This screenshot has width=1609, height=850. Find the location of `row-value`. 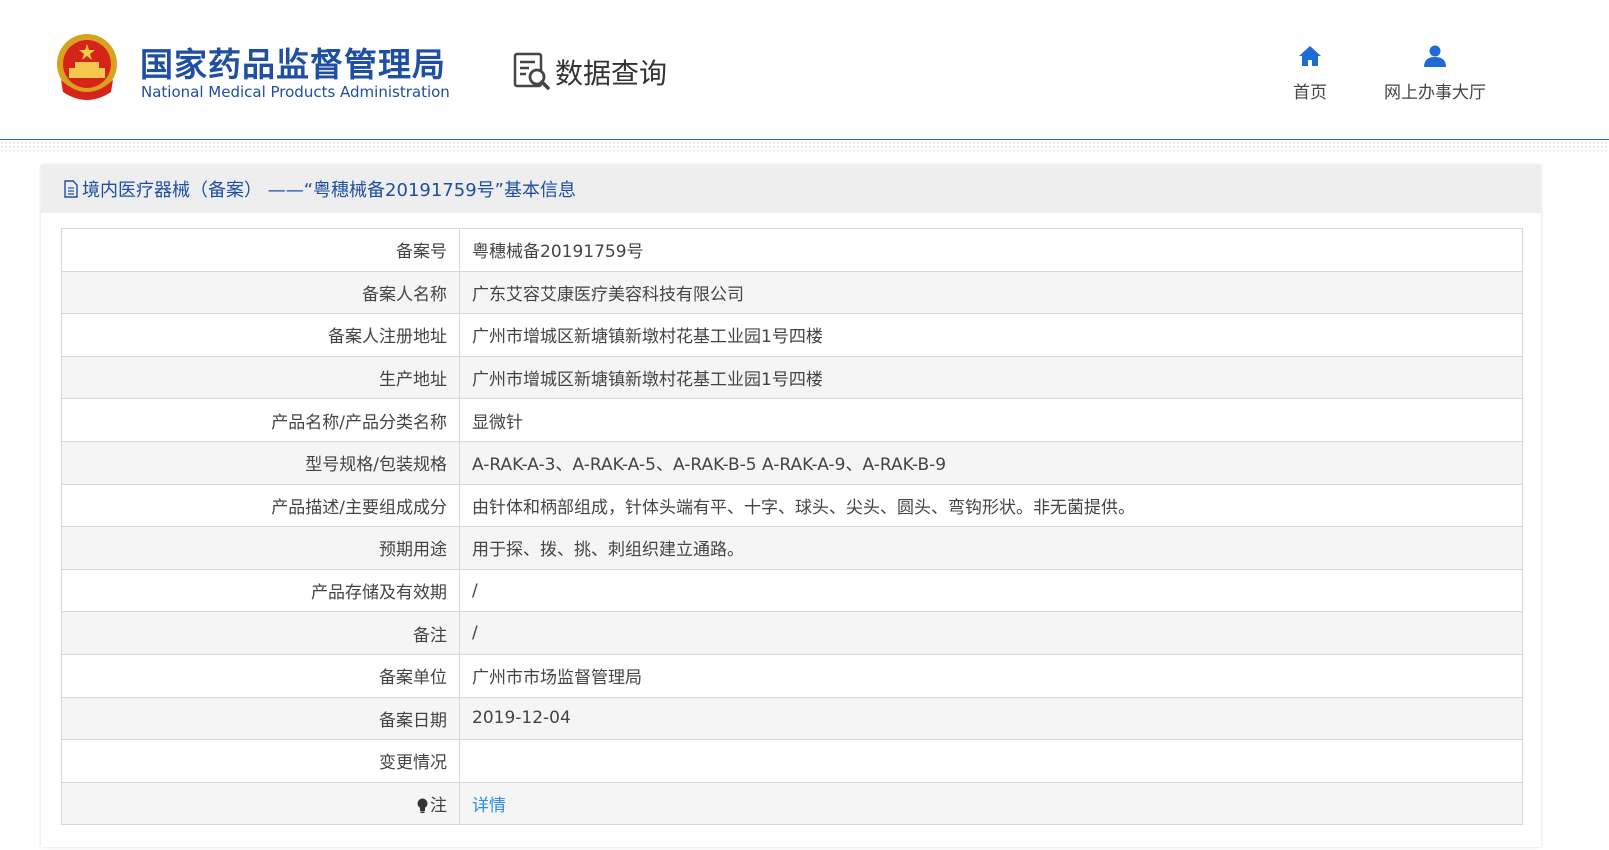

row-value is located at coordinates (991, 761).